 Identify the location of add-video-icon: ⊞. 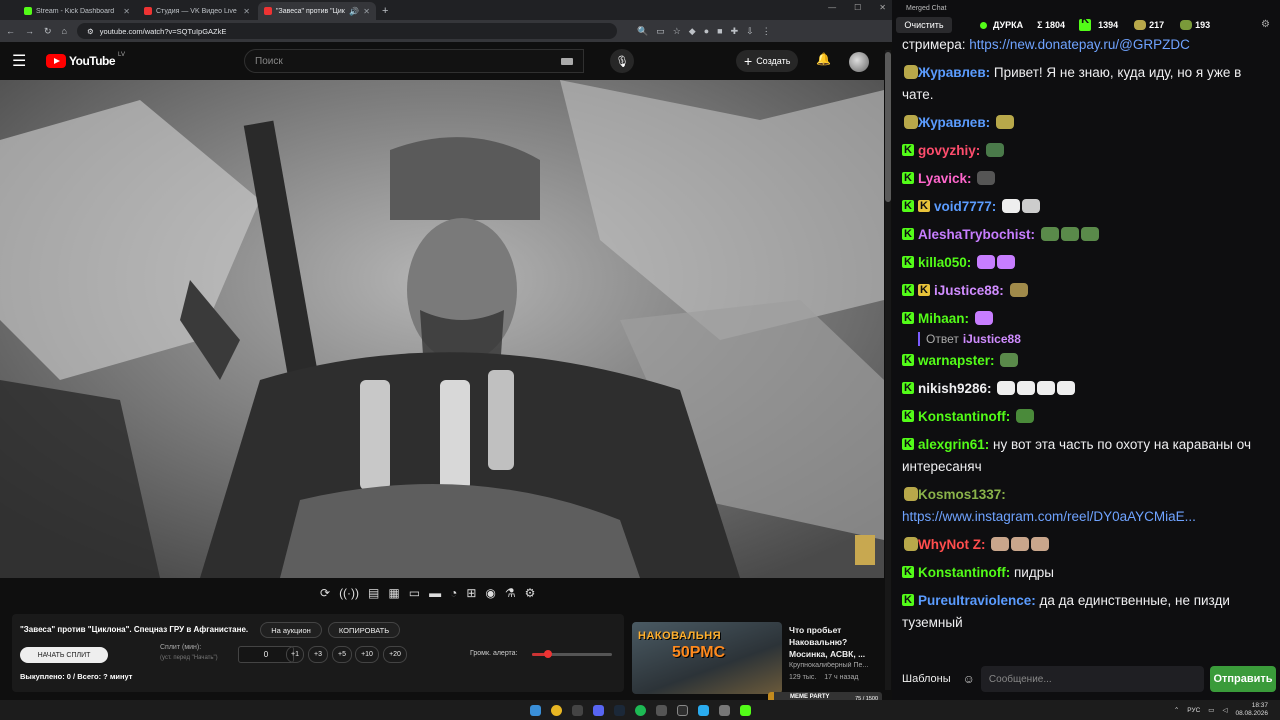
(471, 593).